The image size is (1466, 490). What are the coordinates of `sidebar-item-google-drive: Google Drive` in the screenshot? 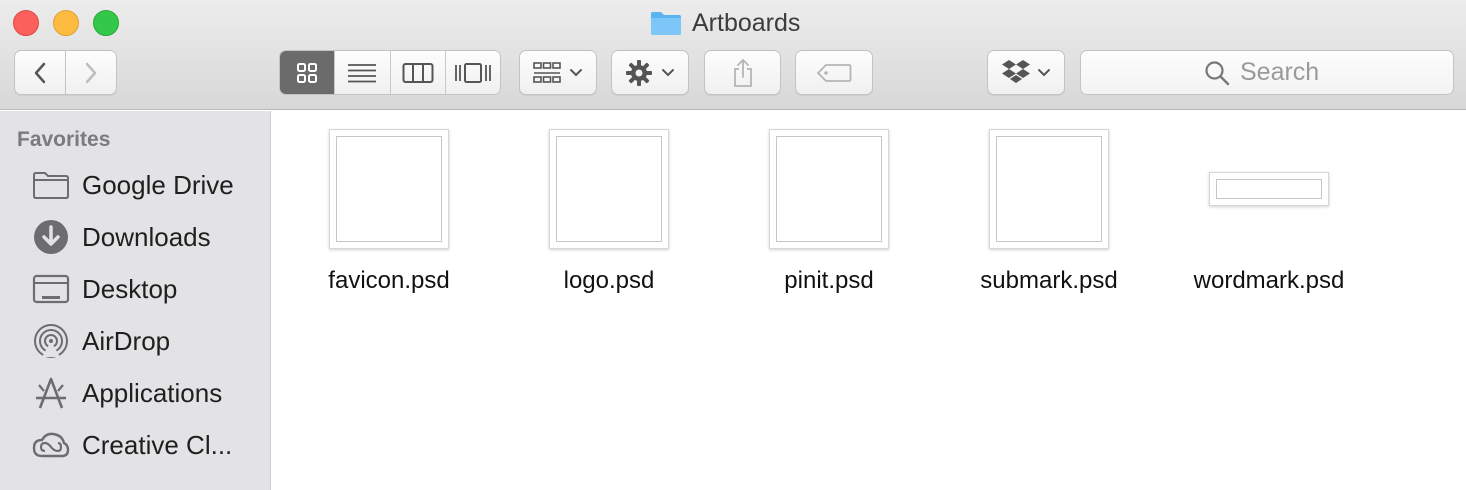 It's located at (149, 185).